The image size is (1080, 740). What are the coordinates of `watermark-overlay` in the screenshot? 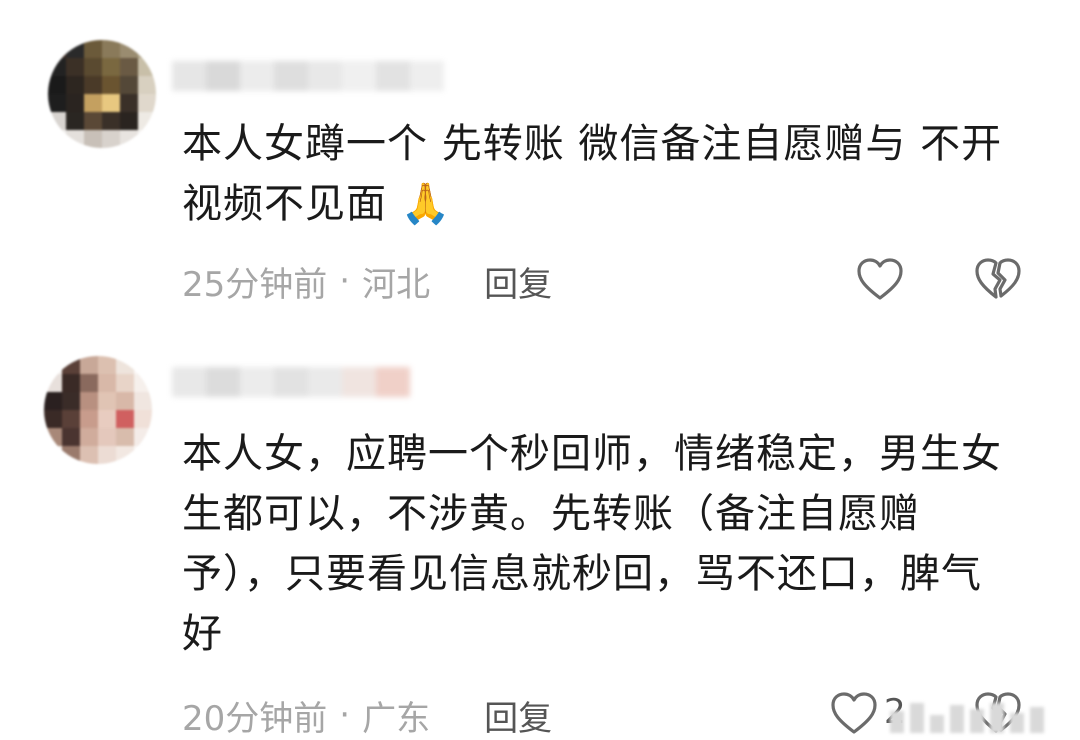 It's located at (975, 715).